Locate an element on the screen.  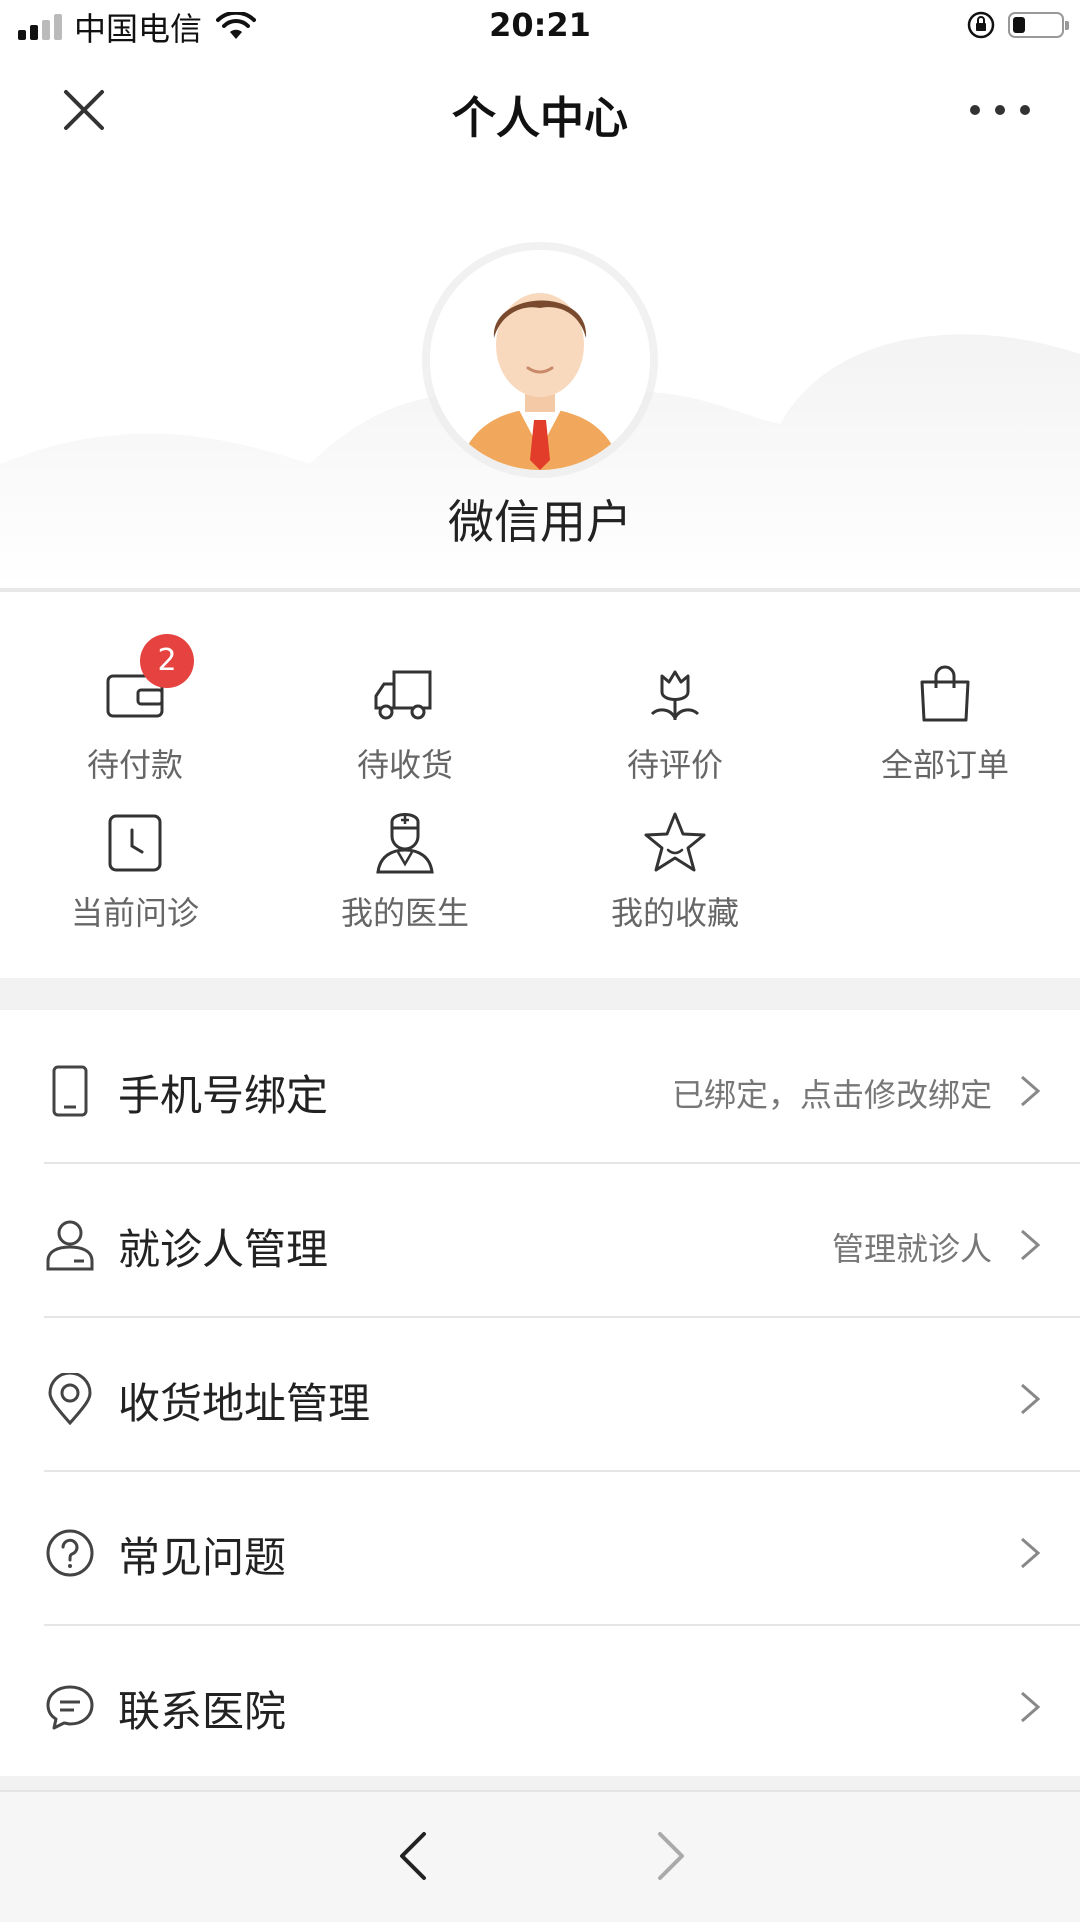
order-item-my-favorites: 我的收藏 is located at coordinates (675, 875).